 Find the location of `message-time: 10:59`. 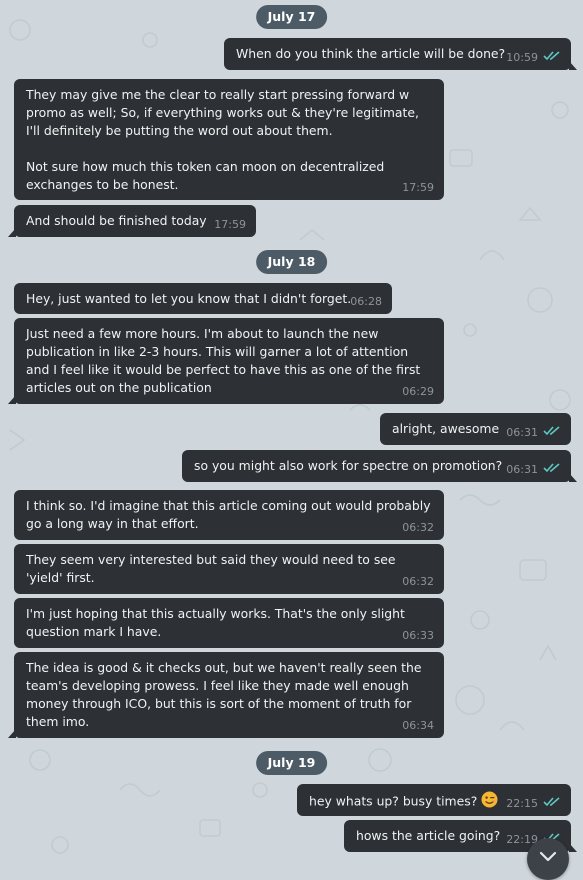

message-time: 10:59 is located at coordinates (522, 57).